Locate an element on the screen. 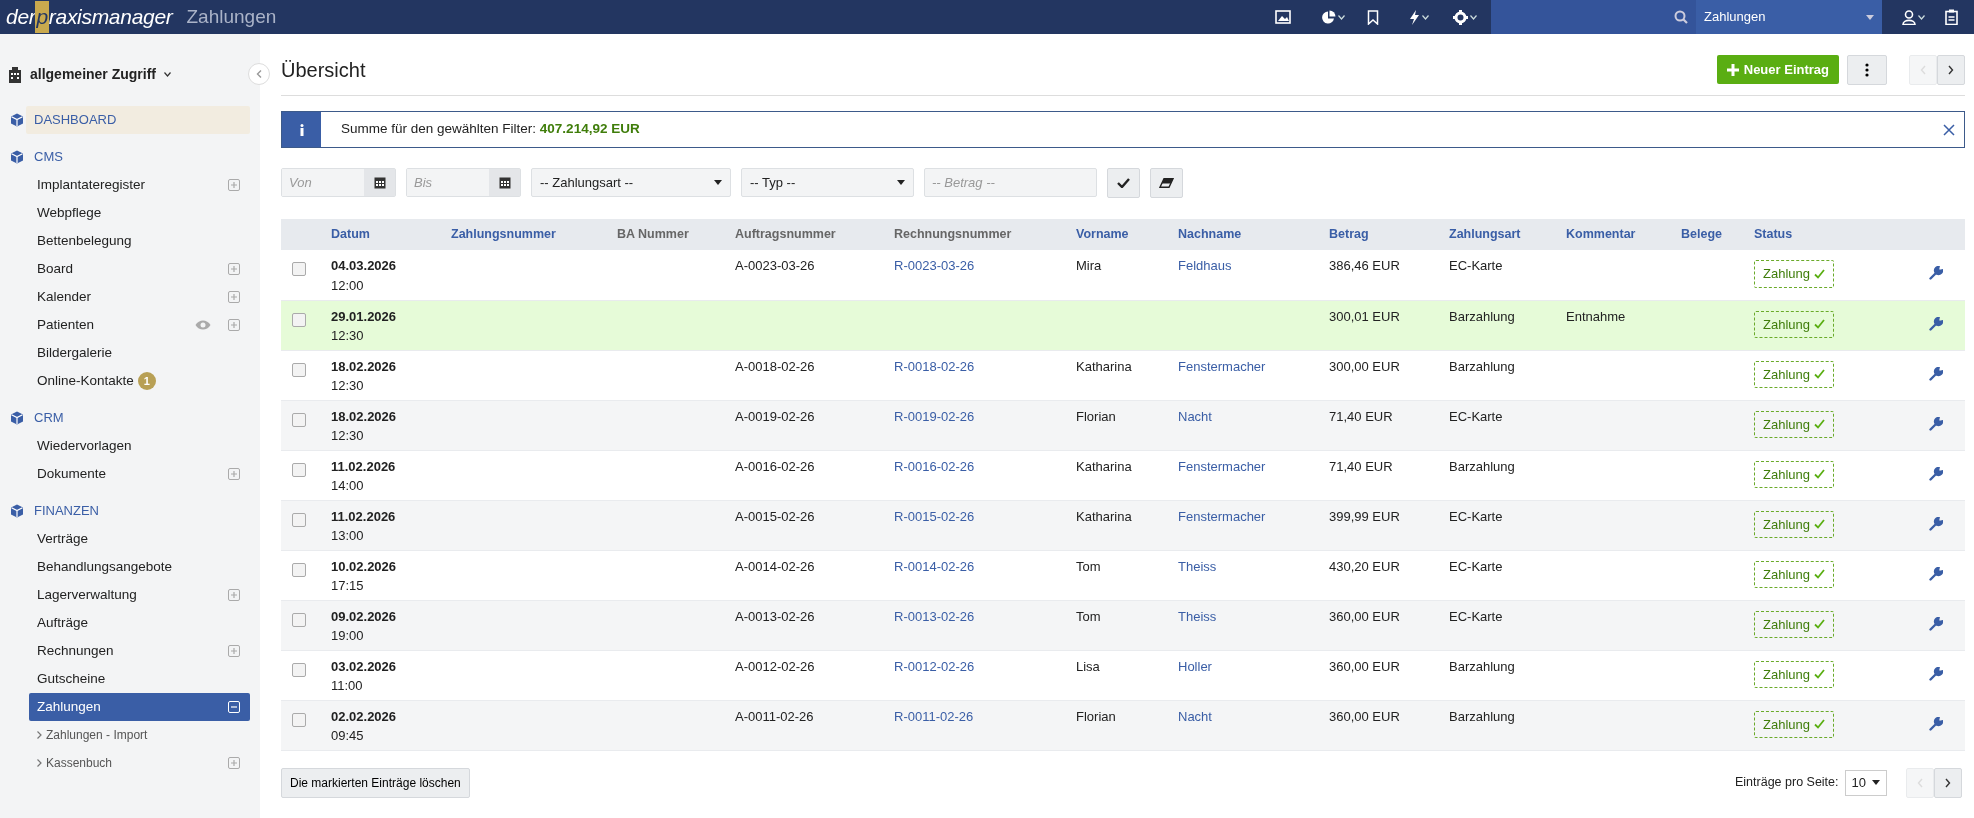 The image size is (1974, 818). sidebar-item: Rechnungen is located at coordinates (139, 651).